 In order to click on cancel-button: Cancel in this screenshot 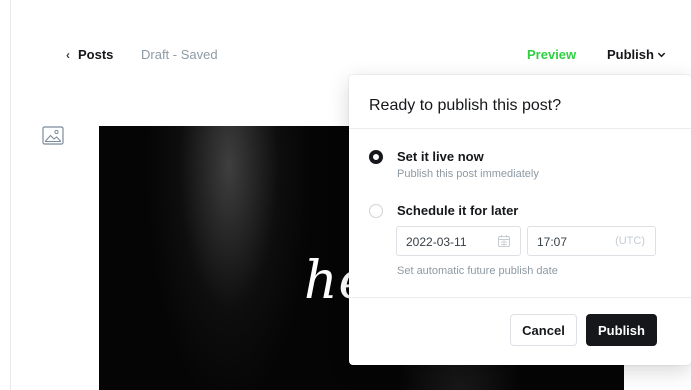, I will do `click(543, 330)`.